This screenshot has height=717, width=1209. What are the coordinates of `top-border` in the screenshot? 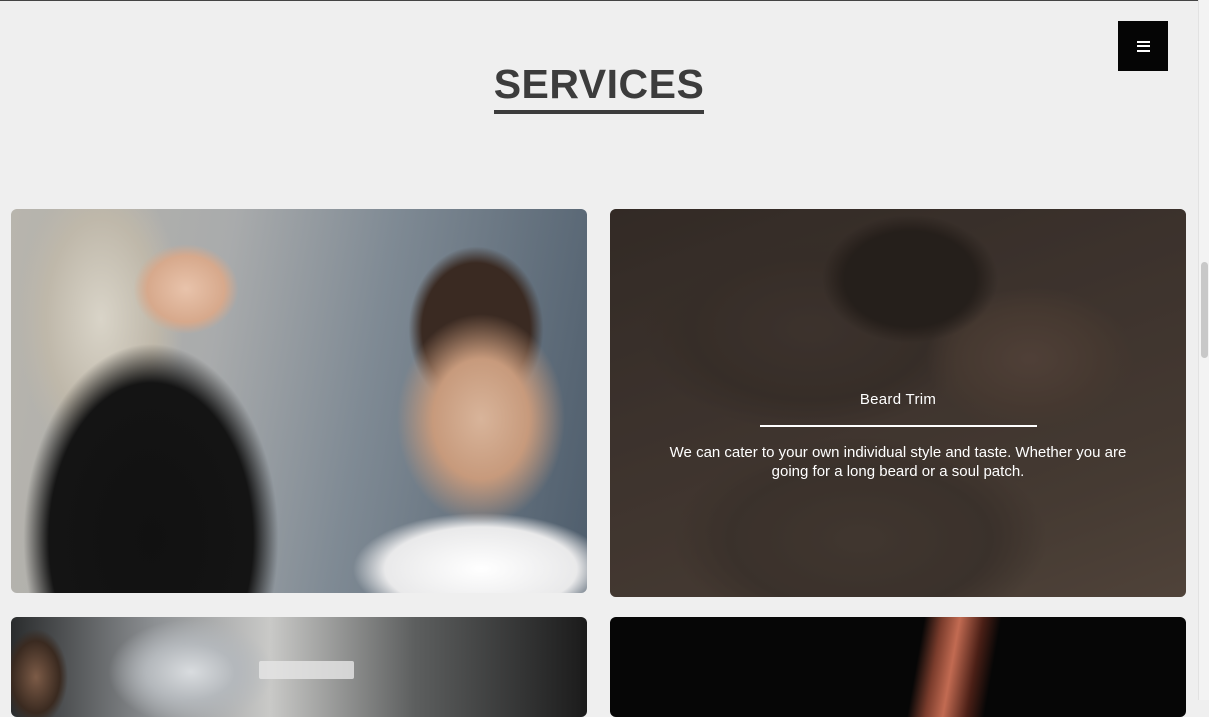 It's located at (604, 0).